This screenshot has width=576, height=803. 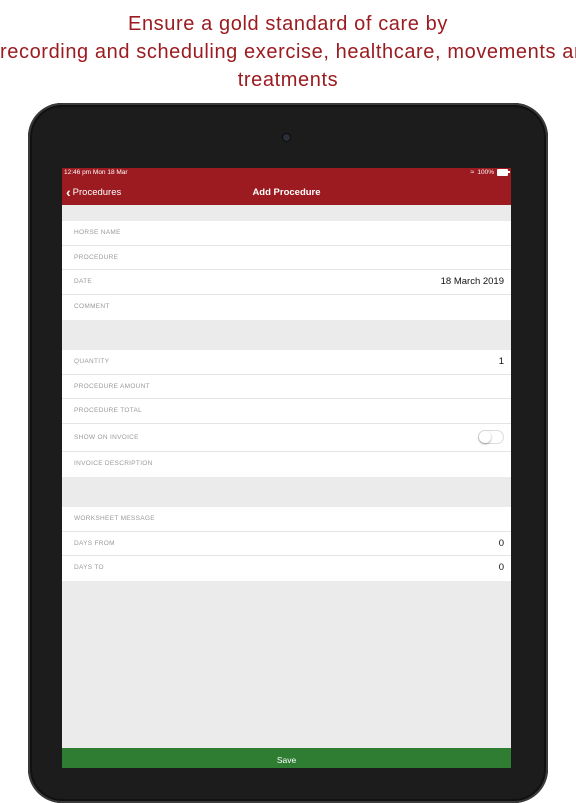 What do you see at coordinates (83, 282) in the screenshot?
I see `date-label: DATE` at bounding box center [83, 282].